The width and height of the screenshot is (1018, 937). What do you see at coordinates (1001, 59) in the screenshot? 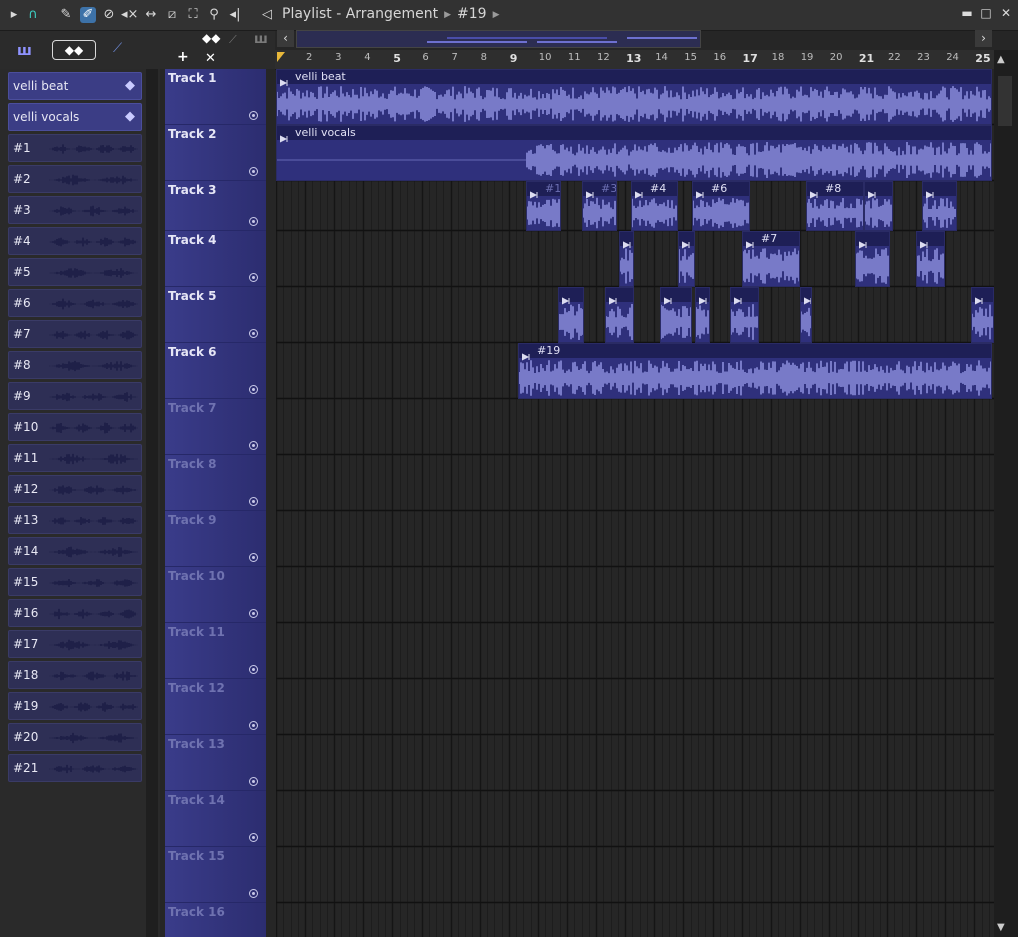
I see `scroll-up-icon: ▲` at bounding box center [1001, 59].